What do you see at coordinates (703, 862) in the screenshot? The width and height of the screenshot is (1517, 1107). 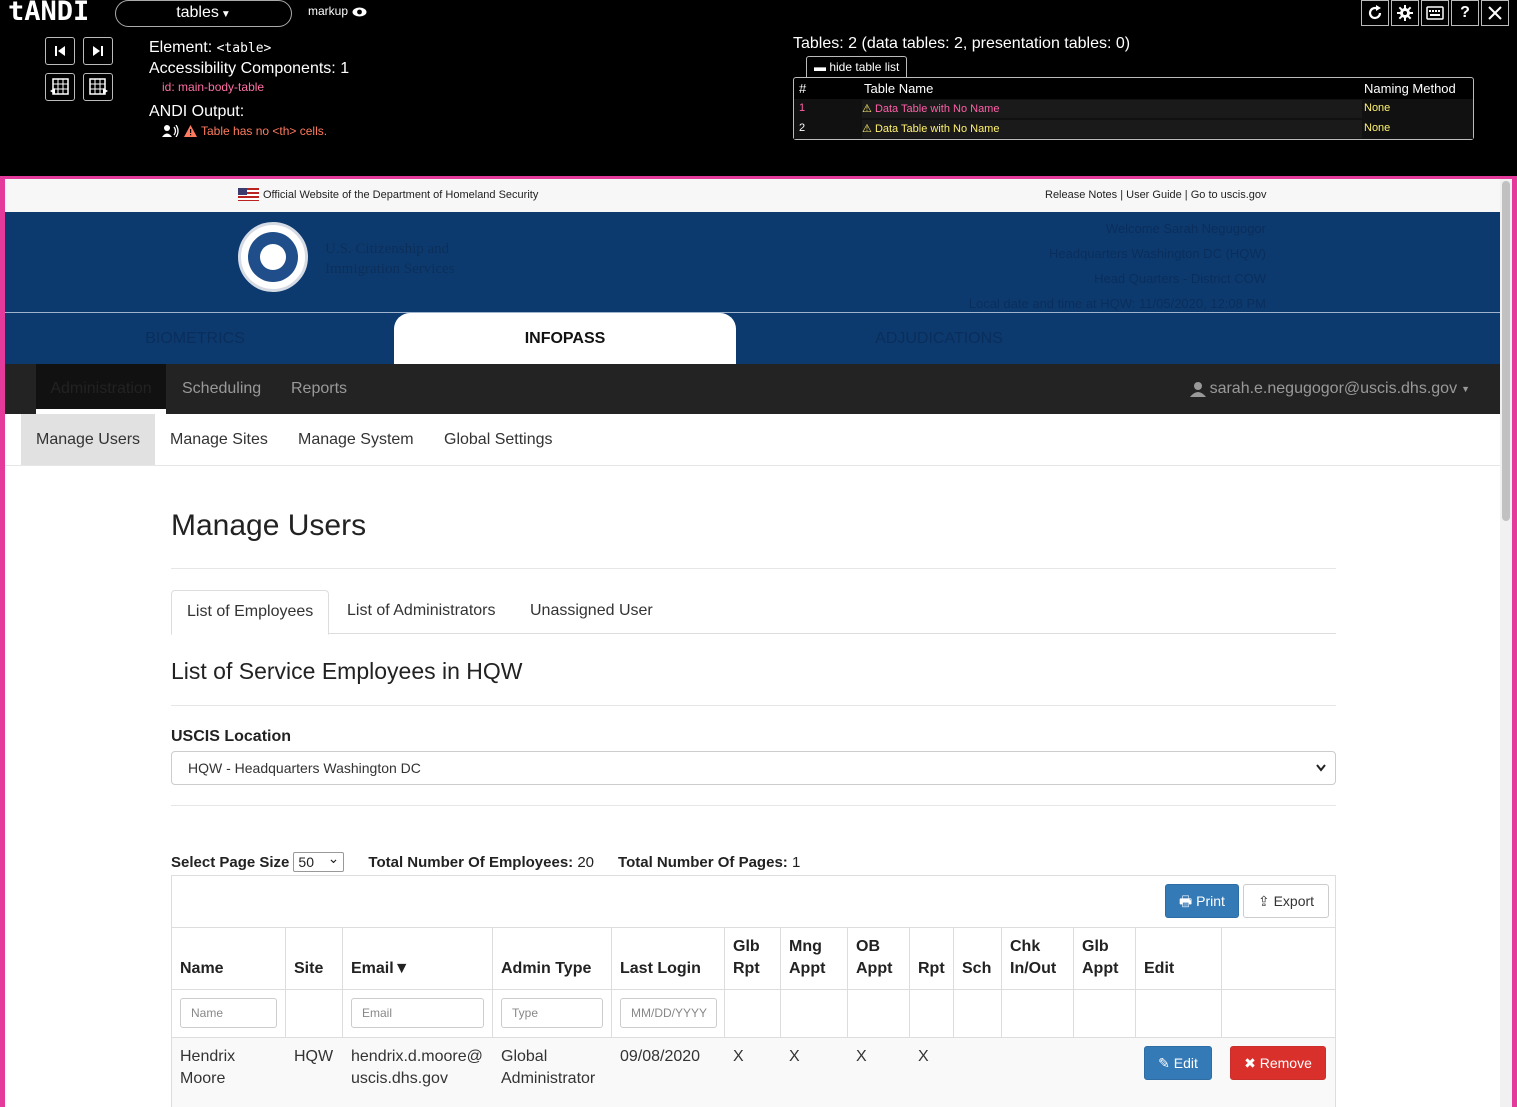 I see `total-pages-label: Total Number Of Pages:` at bounding box center [703, 862].